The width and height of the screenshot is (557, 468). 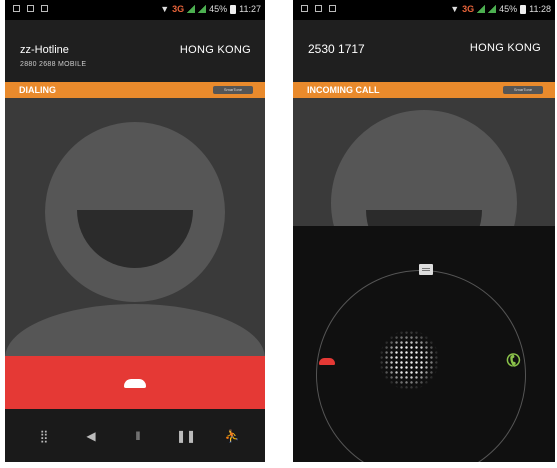 I want to click on call-state-bar: INCOMING CALL SmarTone, so click(x=424, y=90).